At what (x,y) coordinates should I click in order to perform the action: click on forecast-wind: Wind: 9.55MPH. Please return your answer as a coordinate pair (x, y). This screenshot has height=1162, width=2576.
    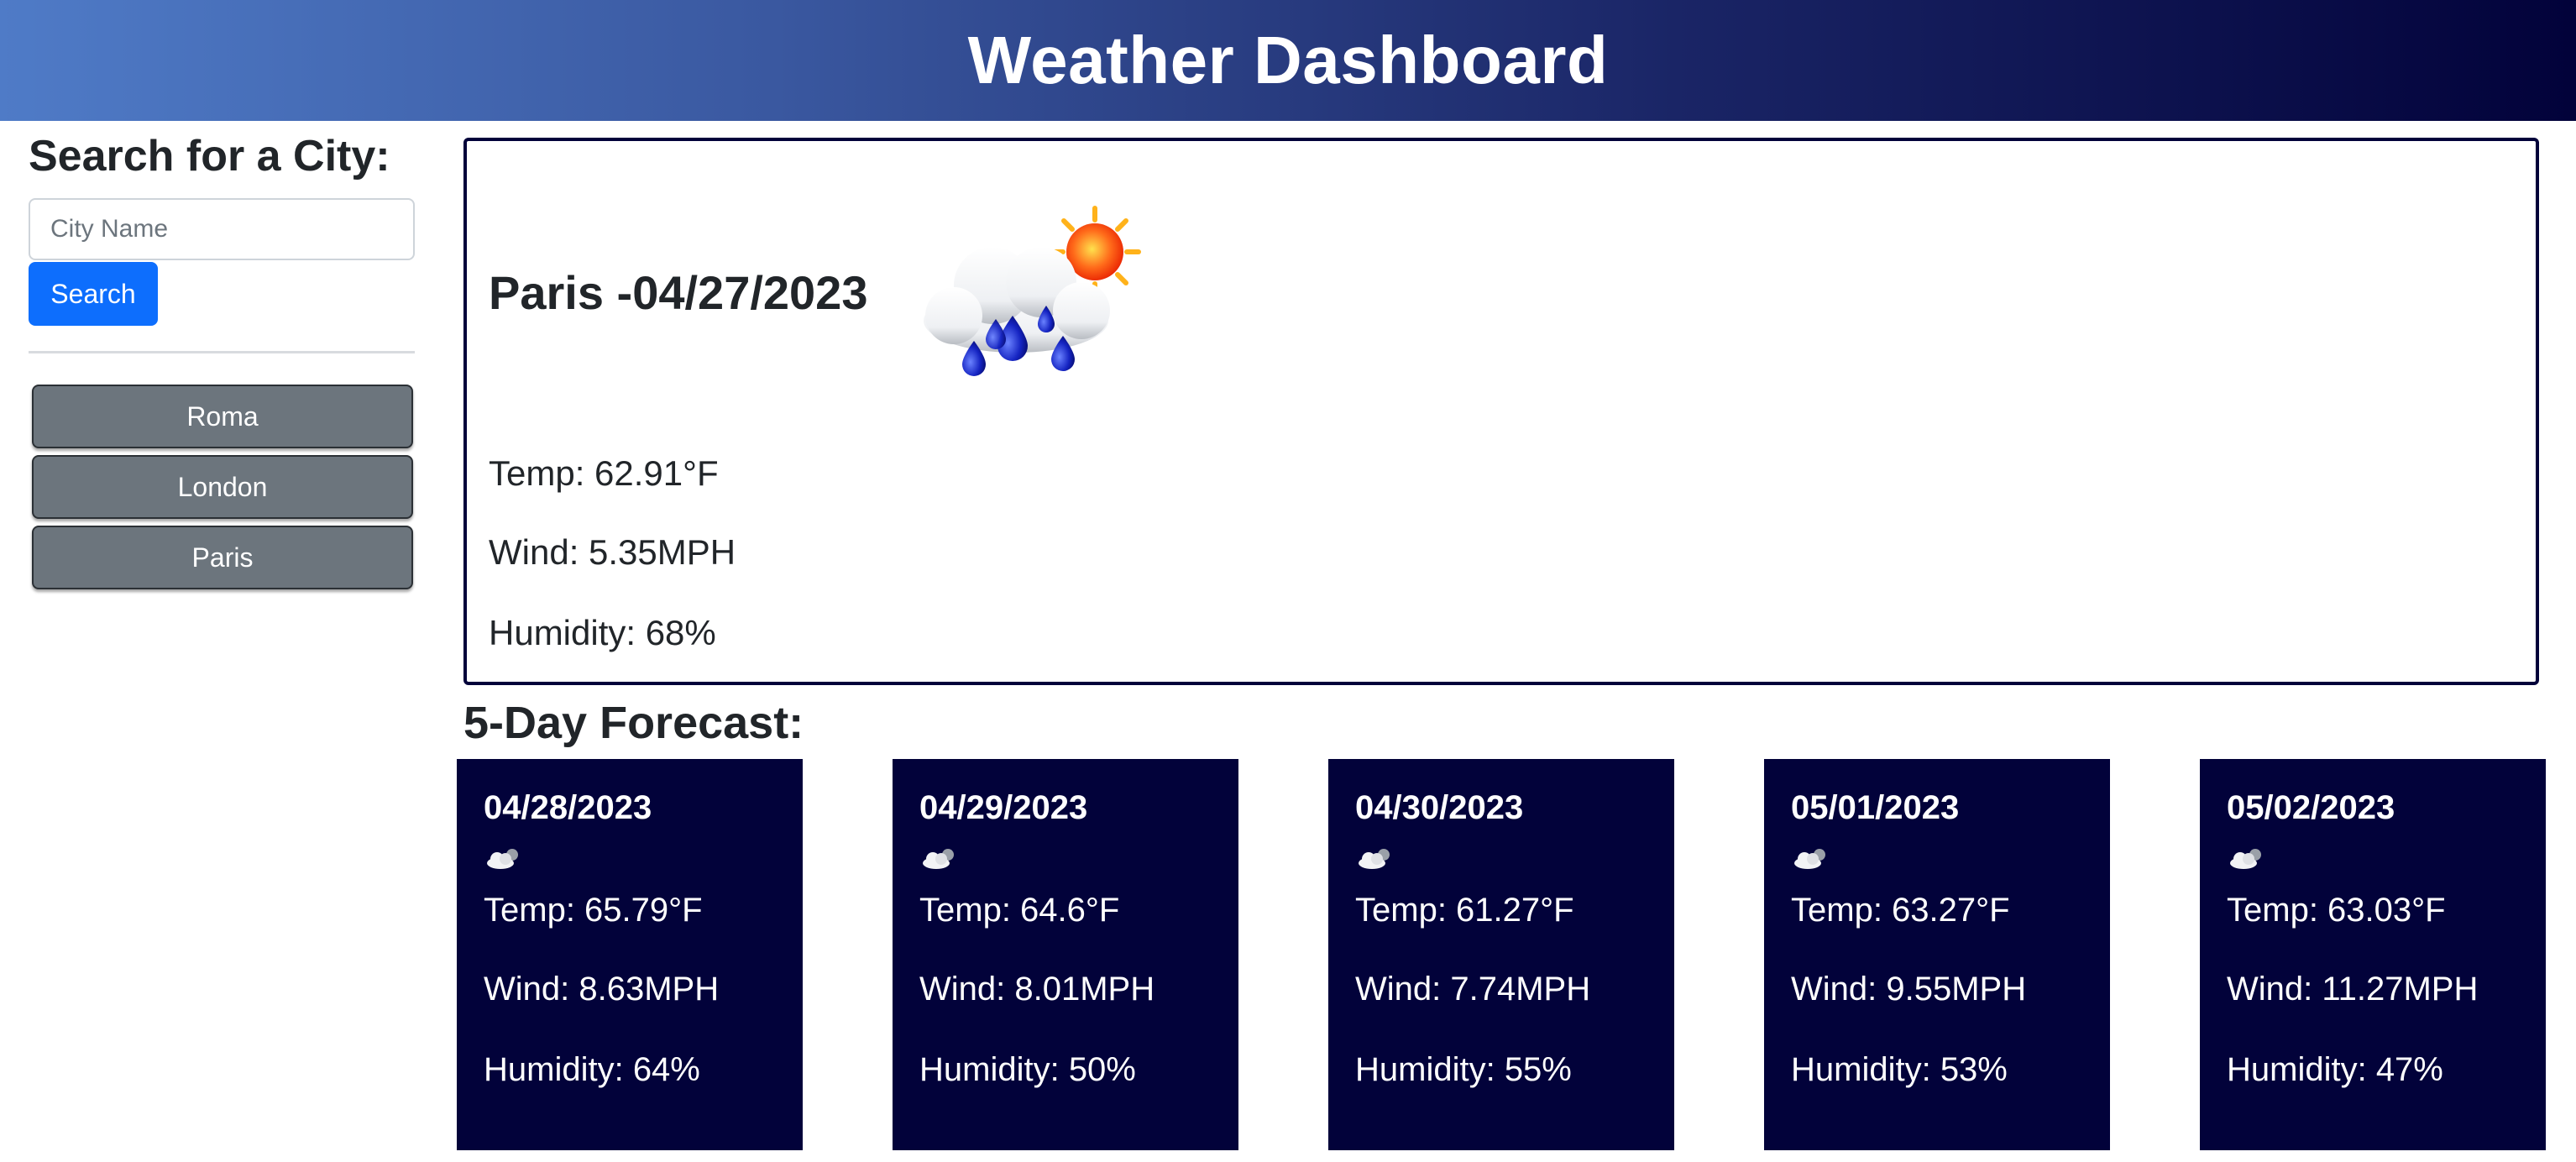
    Looking at the image, I should click on (1909, 990).